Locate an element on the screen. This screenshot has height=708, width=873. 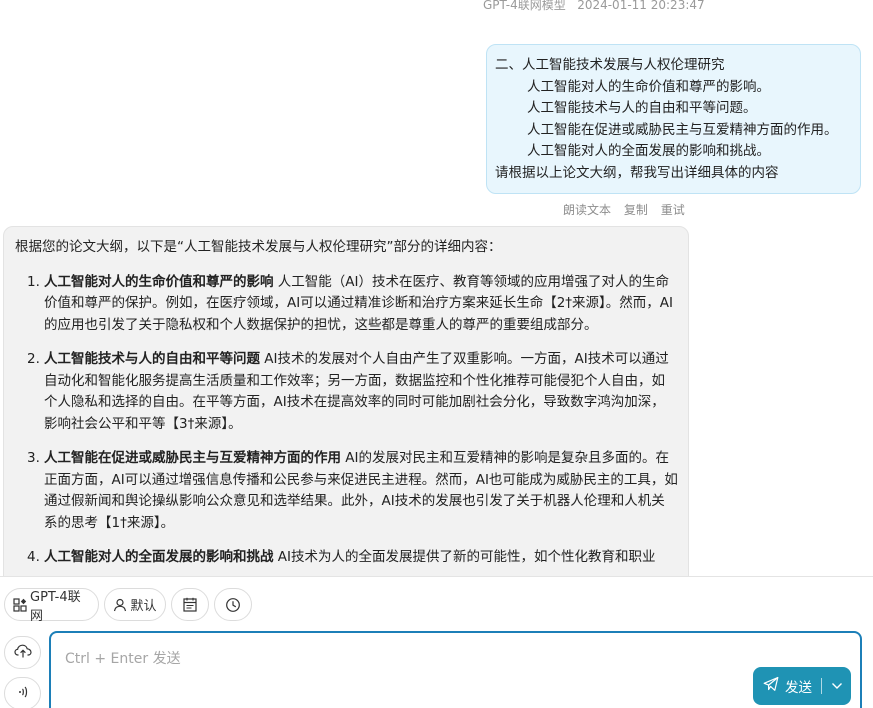
copy-button: 复制 is located at coordinates (636, 210).